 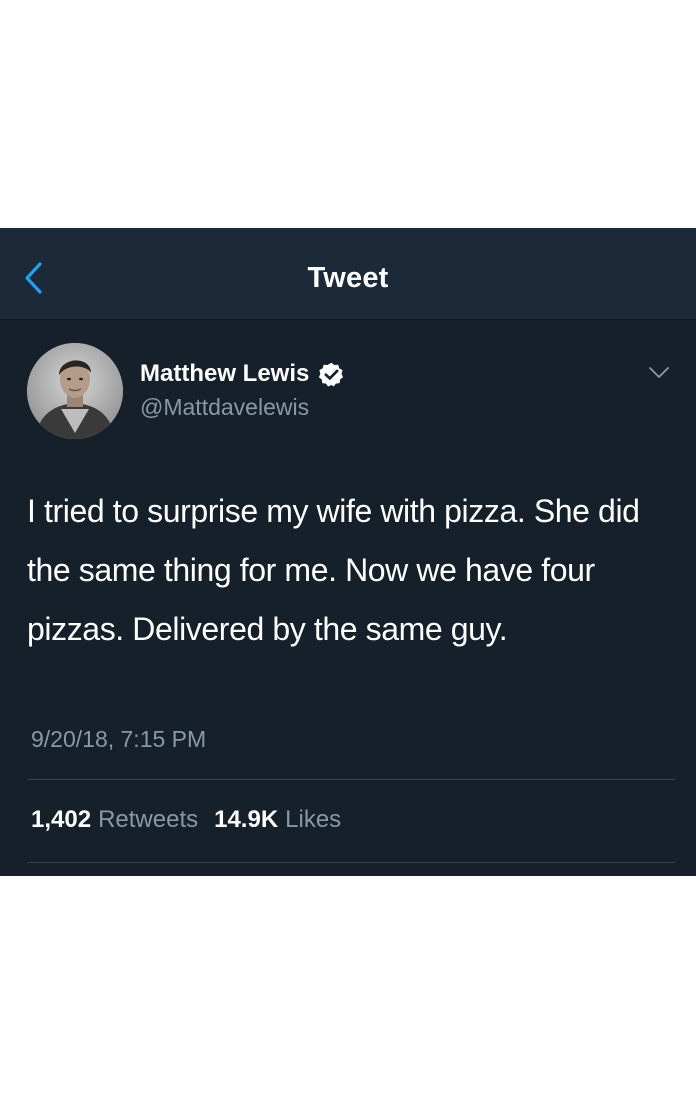 I want to click on navigation-bar: Tweet, so click(x=348, y=274).